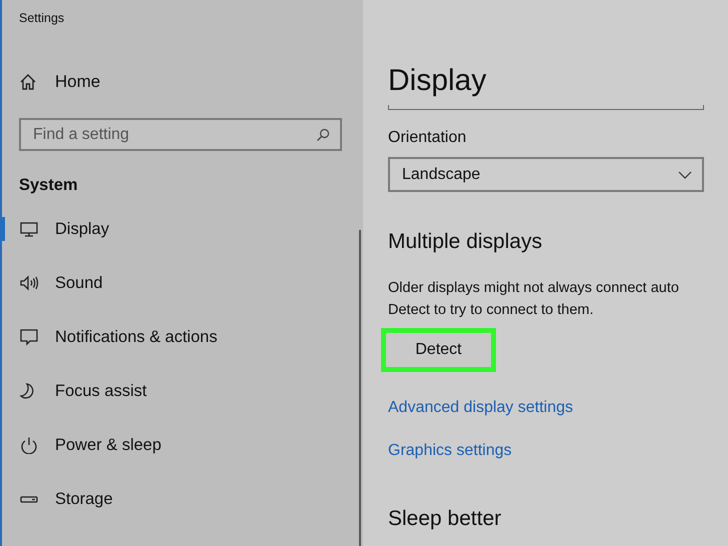 The image size is (728, 546). What do you see at coordinates (465, 242) in the screenshot?
I see `section-heading: Multiple displays` at bounding box center [465, 242].